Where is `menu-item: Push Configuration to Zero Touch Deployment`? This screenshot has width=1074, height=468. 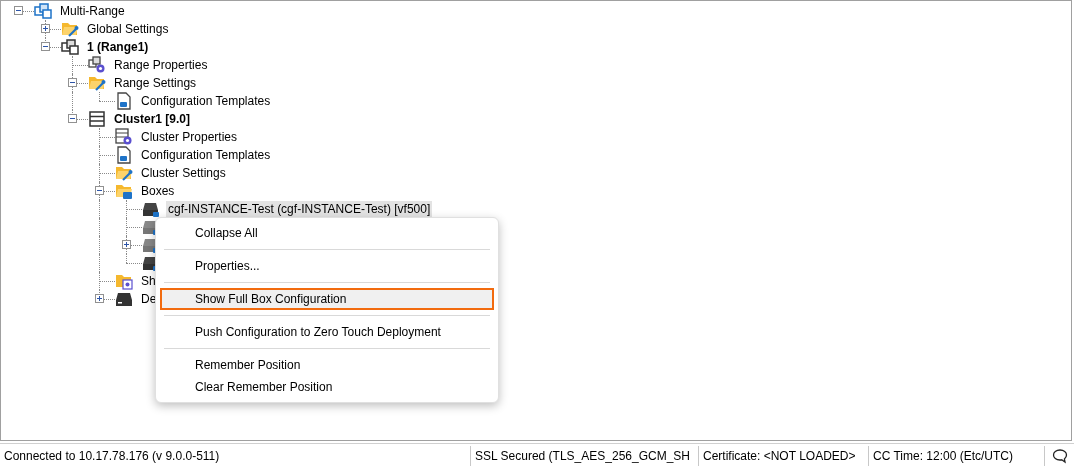
menu-item: Push Configuration to Zero Touch Deployment is located at coordinates (327, 332).